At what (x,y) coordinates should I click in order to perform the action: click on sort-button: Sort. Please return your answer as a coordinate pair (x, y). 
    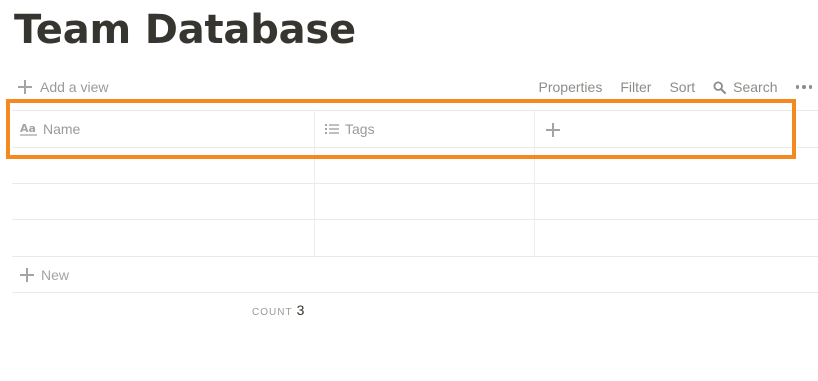
    Looking at the image, I should click on (682, 87).